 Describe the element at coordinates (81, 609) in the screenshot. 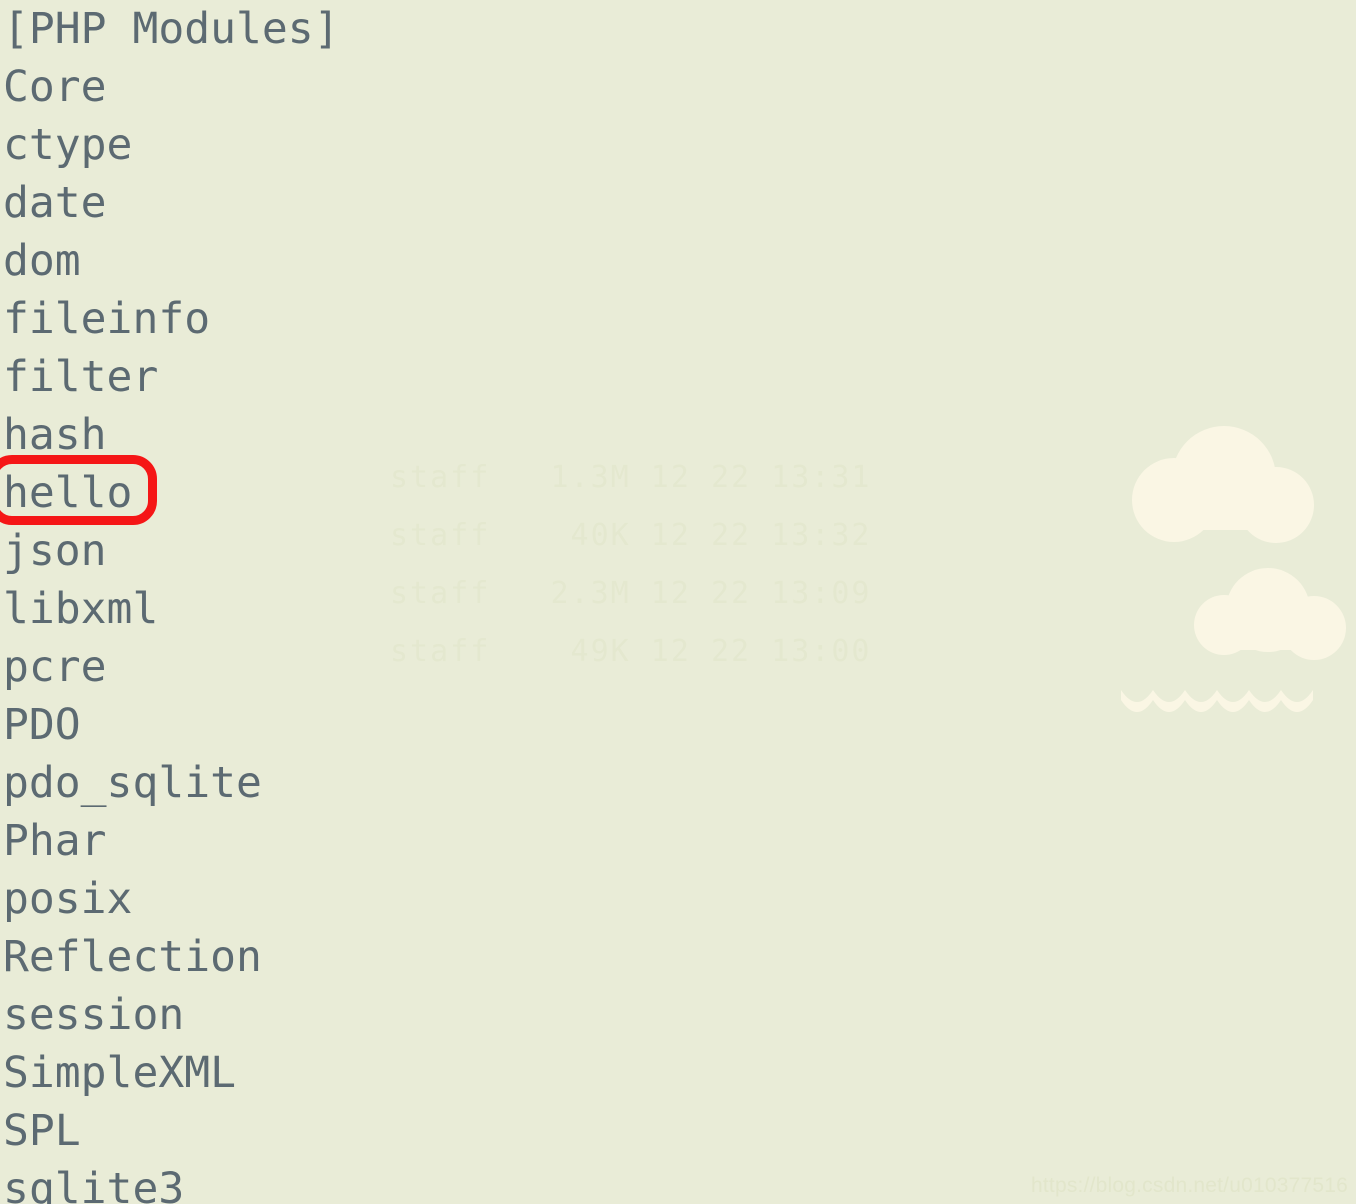

I see `list-item: libxml` at that location.